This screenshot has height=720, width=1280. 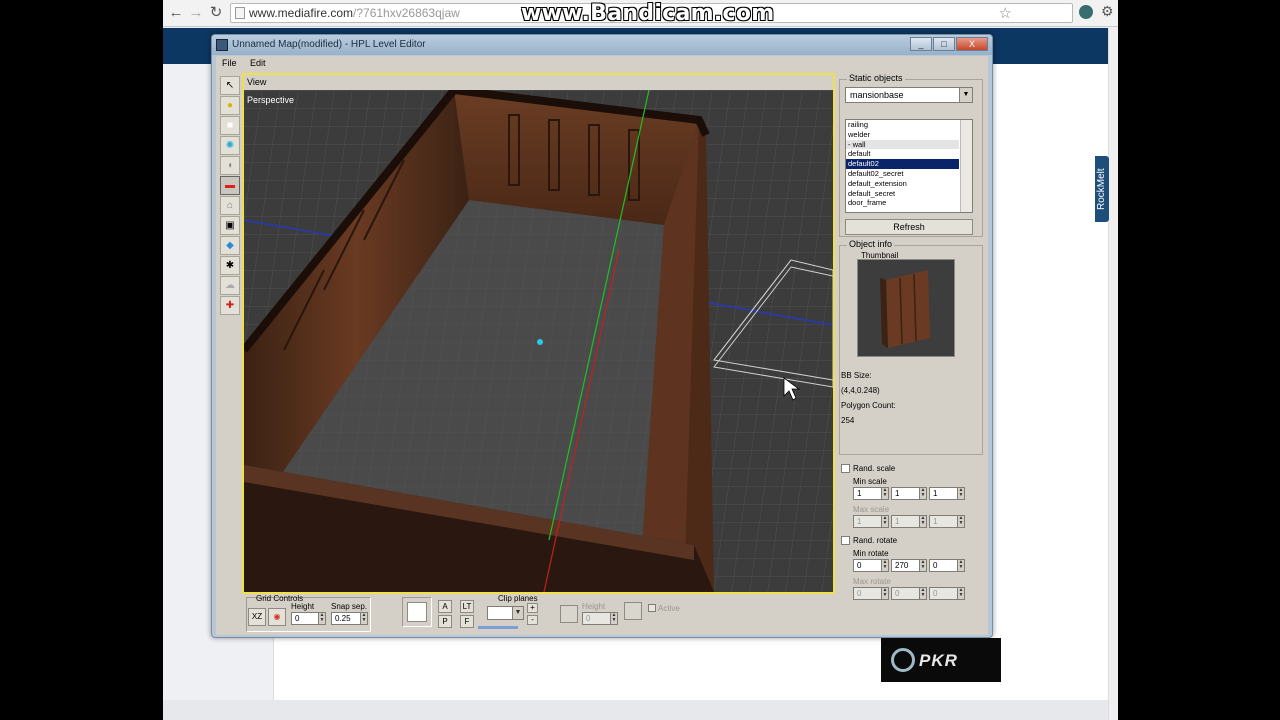 What do you see at coordinates (230, 305) in the screenshot?
I see `billboard-tool-icon: ✚` at bounding box center [230, 305].